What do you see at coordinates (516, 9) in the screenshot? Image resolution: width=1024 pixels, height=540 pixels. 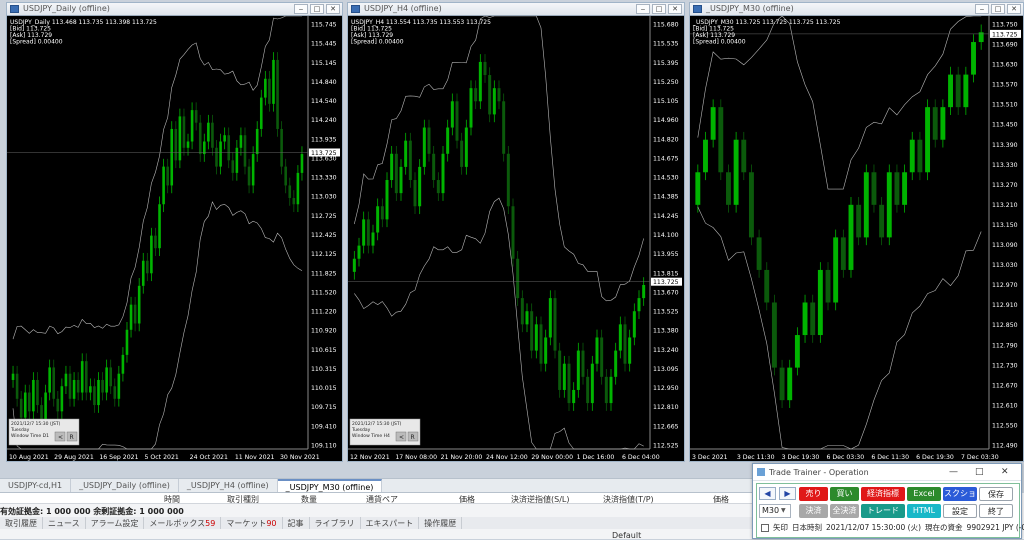 I see `chart-window-titlebar: USDJPY_H4 (offline) ‒ □ ✕` at bounding box center [516, 9].